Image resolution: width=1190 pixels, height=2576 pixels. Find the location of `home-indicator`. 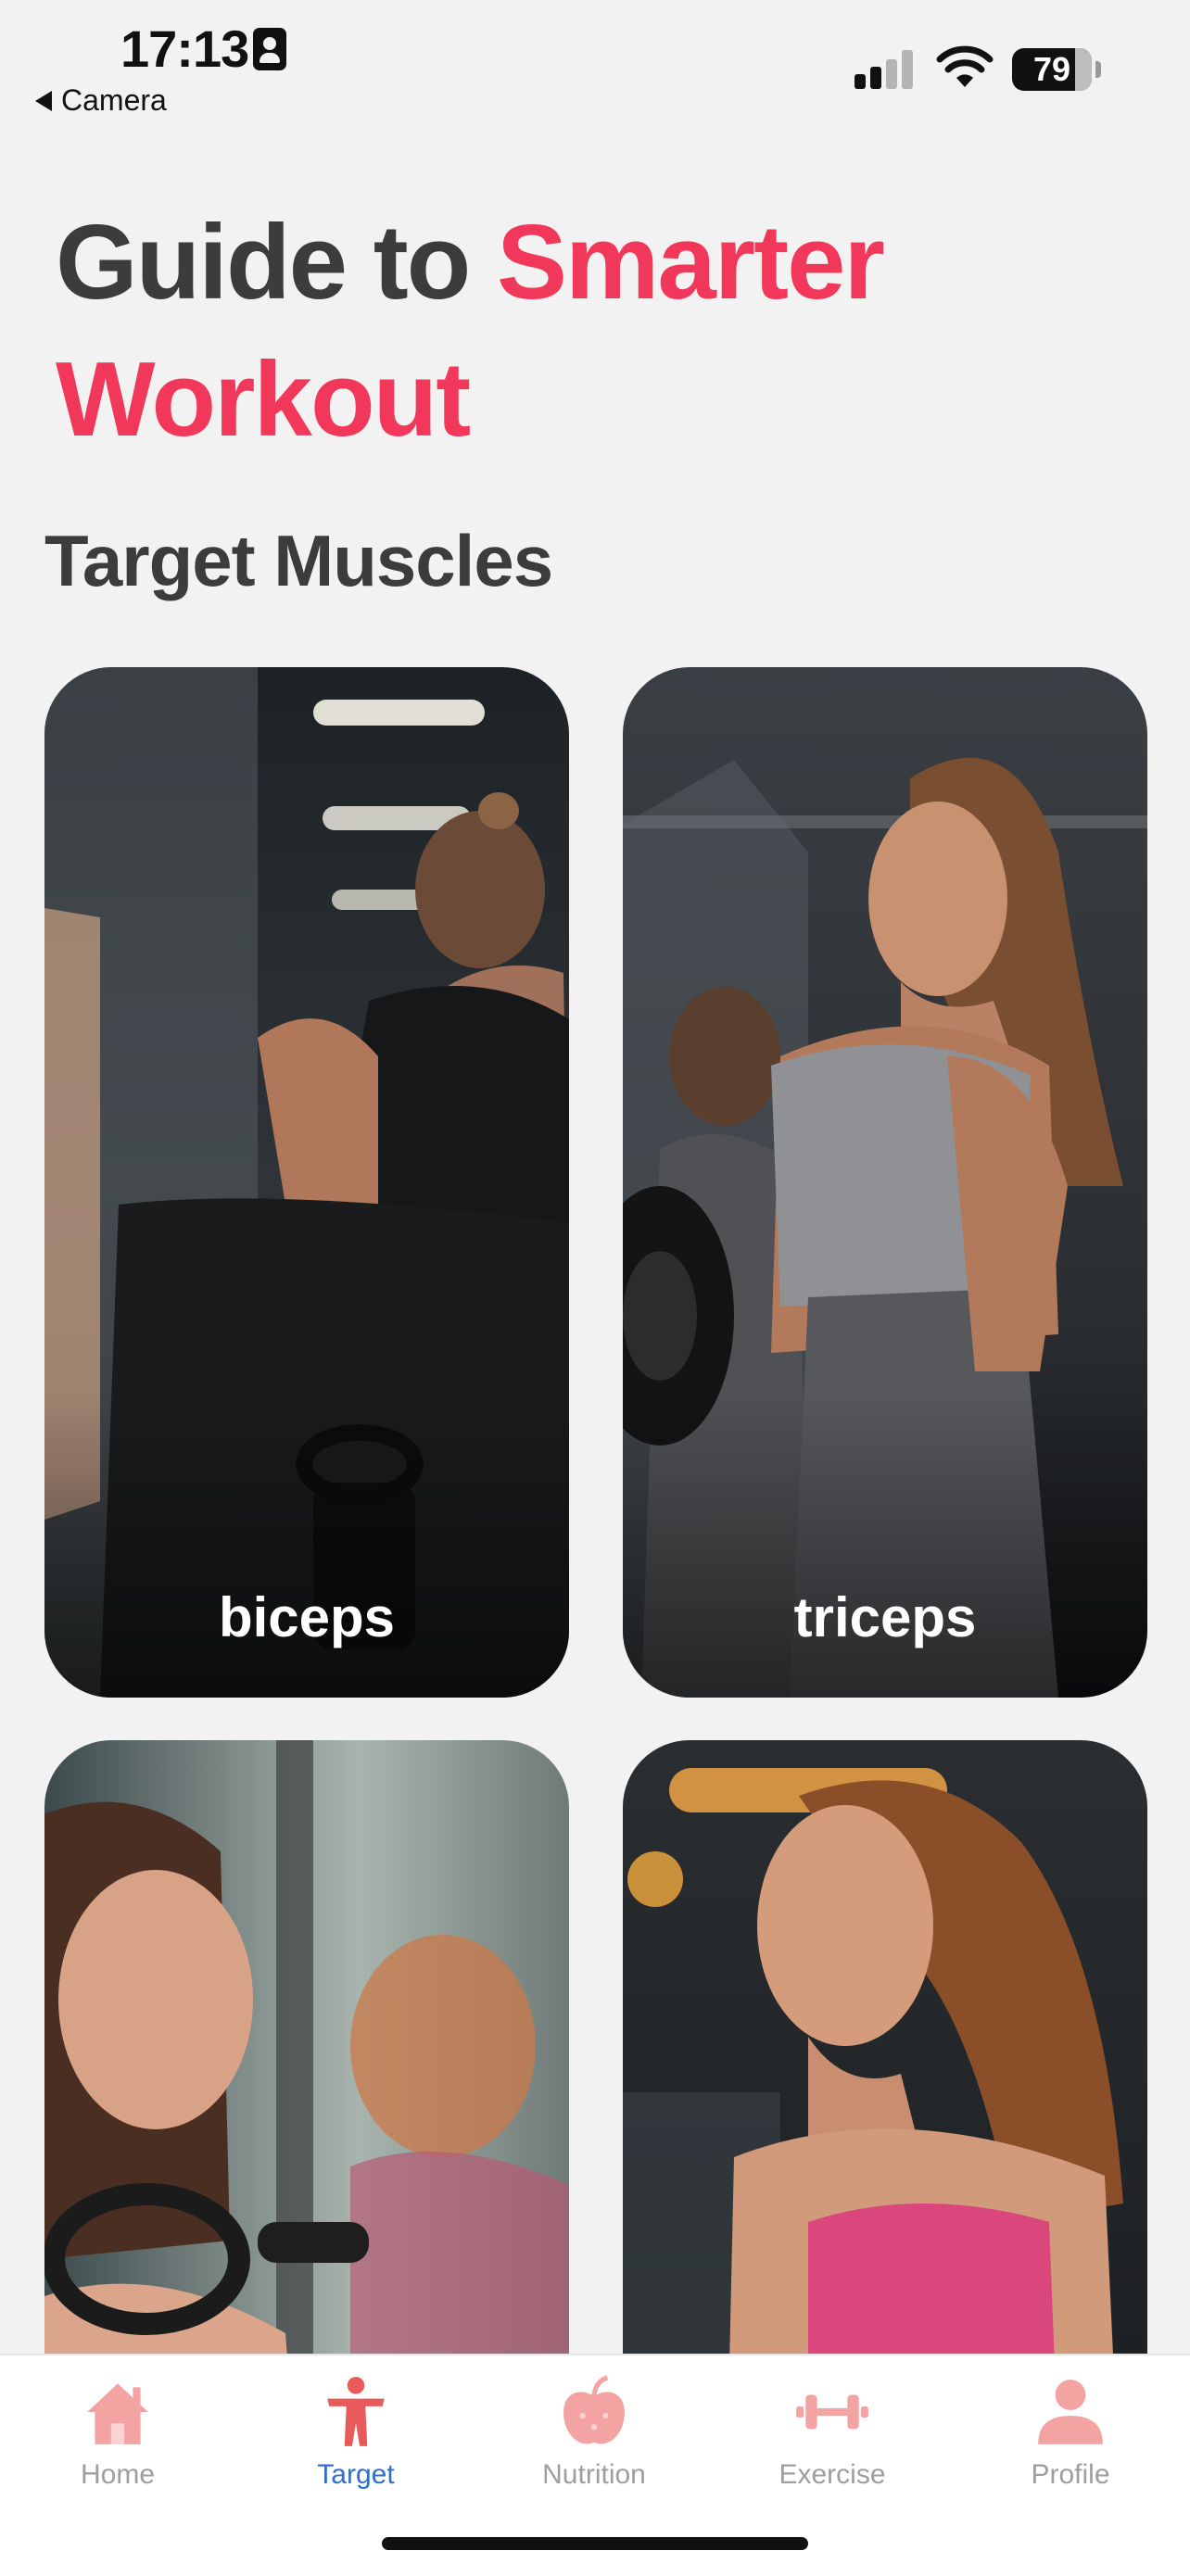

home-indicator is located at coordinates (595, 2543).